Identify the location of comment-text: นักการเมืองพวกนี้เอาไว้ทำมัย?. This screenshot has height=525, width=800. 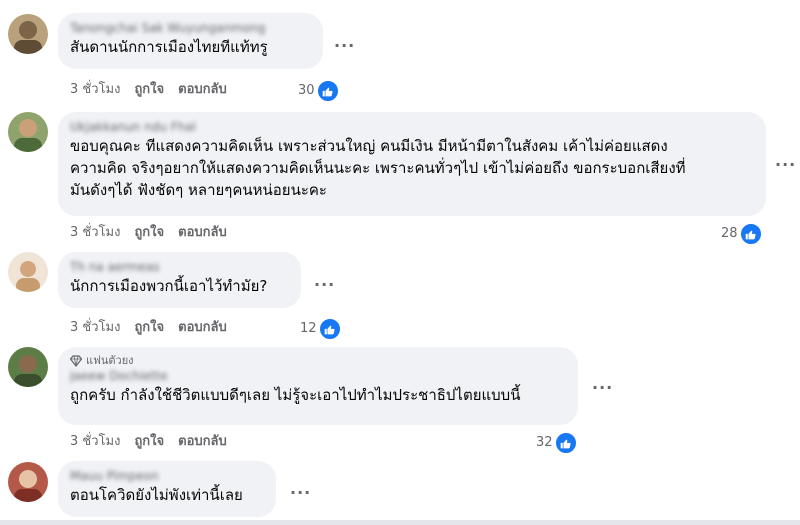
(169, 286).